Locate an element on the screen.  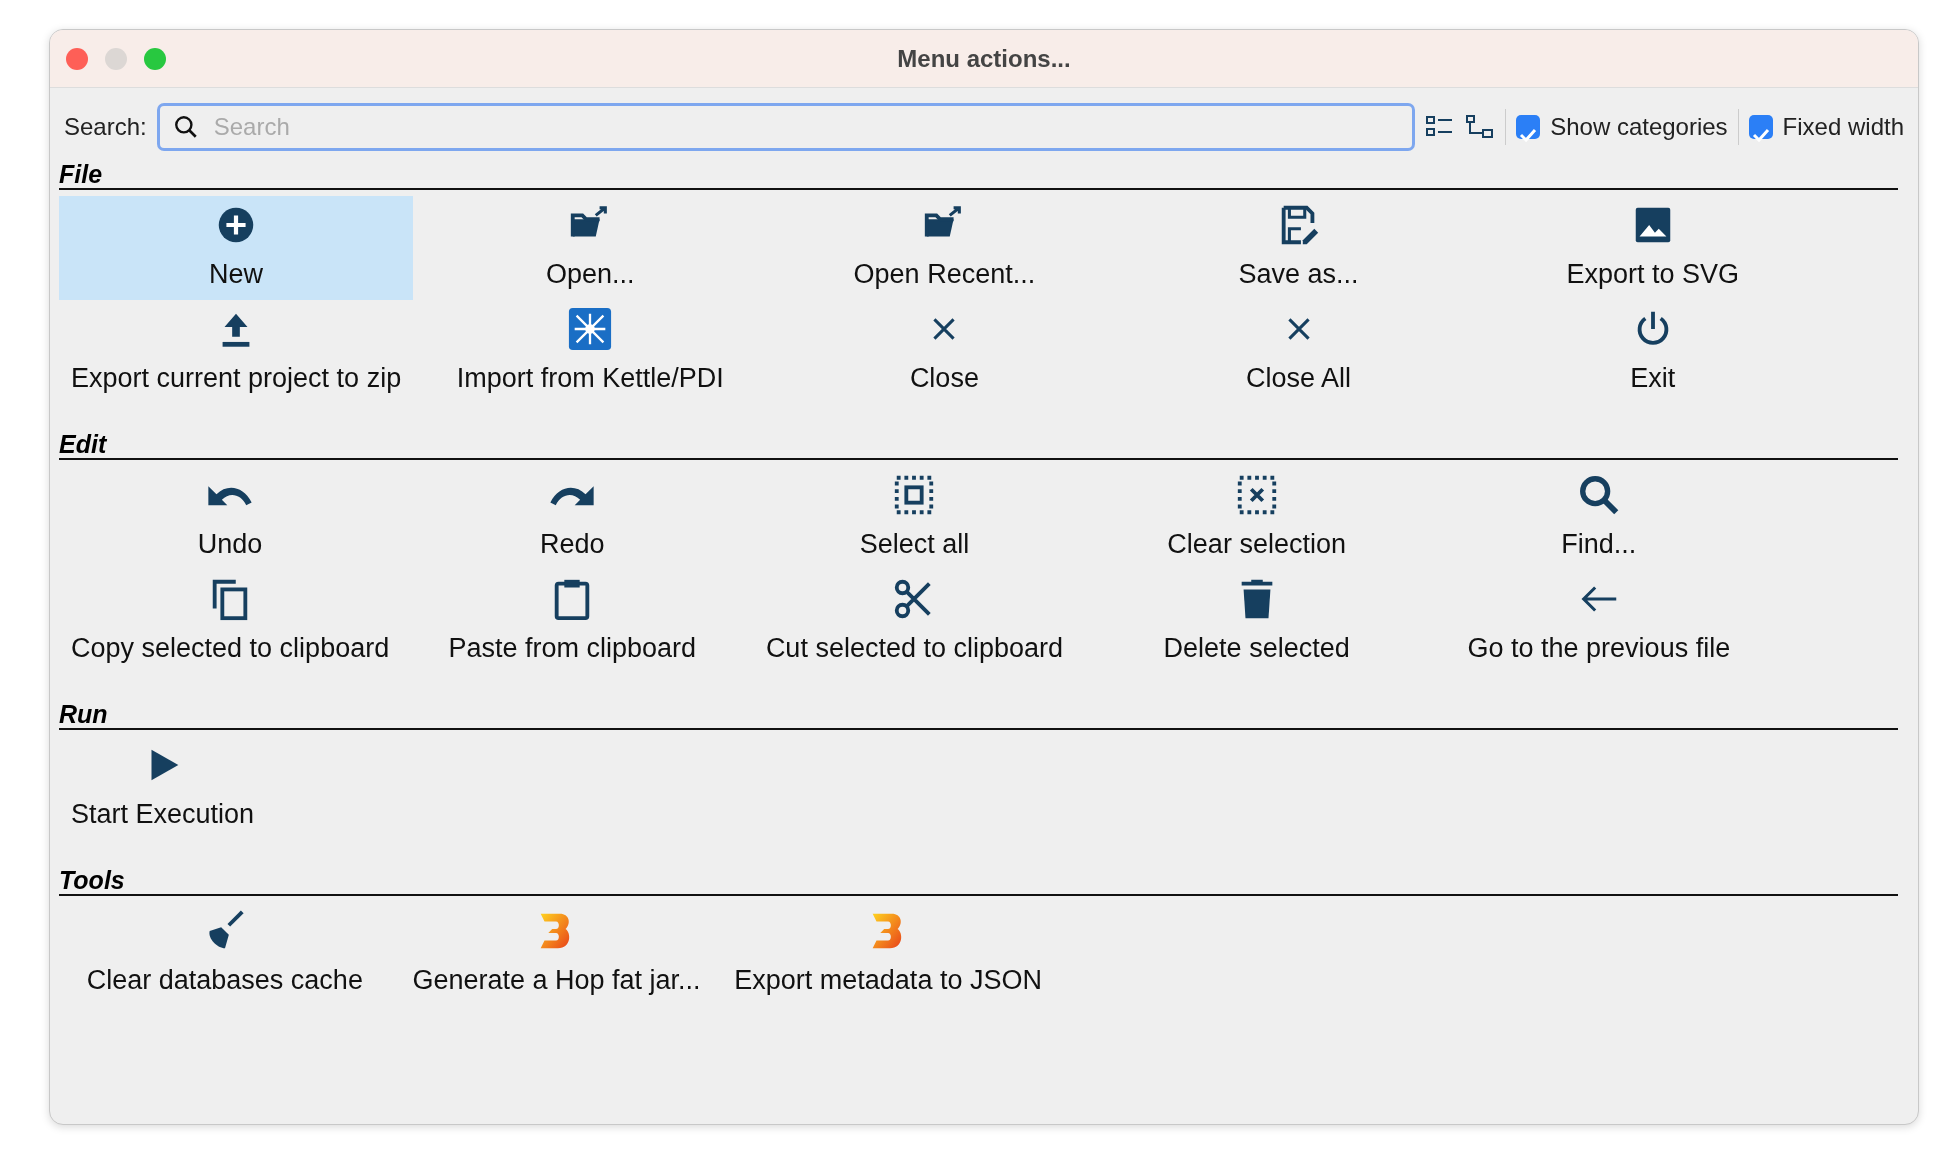
action-item: Start Execution is located at coordinates (163, 788).